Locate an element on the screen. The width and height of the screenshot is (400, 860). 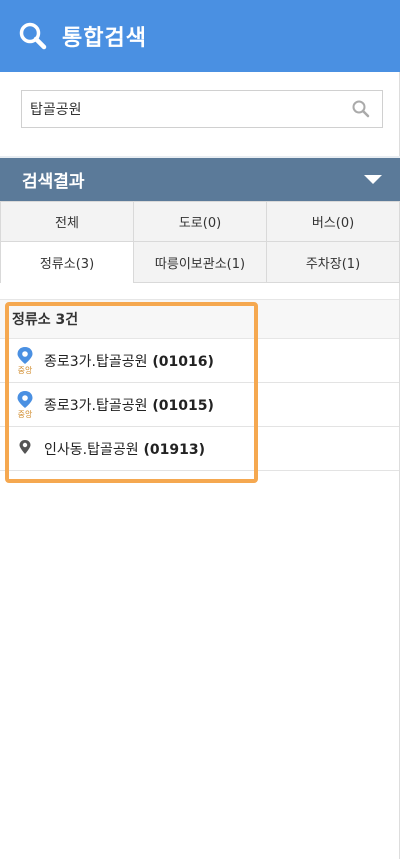
category-tabs: 전체 도로(0) 버스(0) 정류소(3) 따릉이보관소(1) 주차장(1) is located at coordinates (200, 242).